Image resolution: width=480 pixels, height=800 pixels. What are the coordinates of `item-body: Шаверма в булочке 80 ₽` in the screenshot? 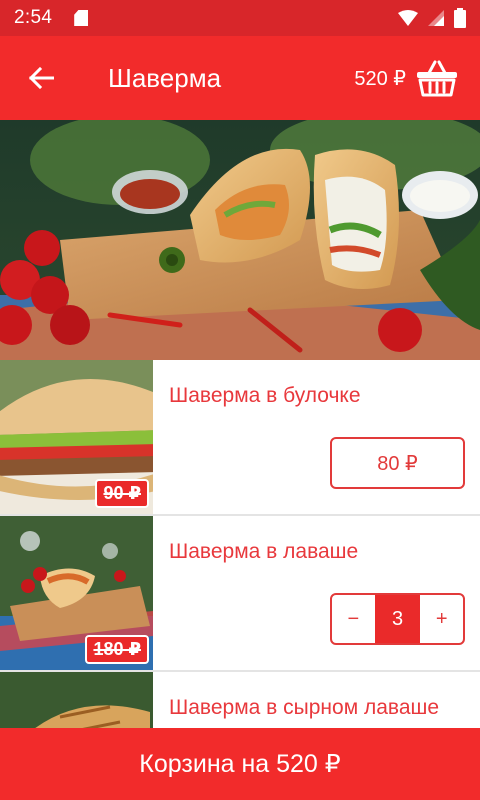 It's located at (316, 437).